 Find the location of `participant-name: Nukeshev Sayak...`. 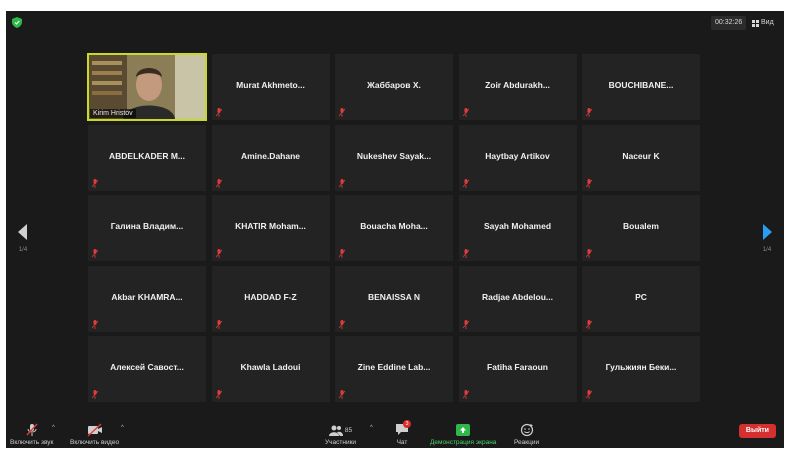

participant-name: Nukeshev Sayak... is located at coordinates (394, 155).